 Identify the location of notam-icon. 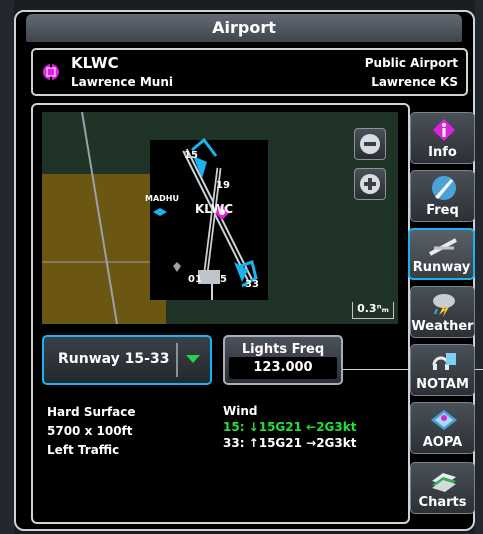
(444, 361).